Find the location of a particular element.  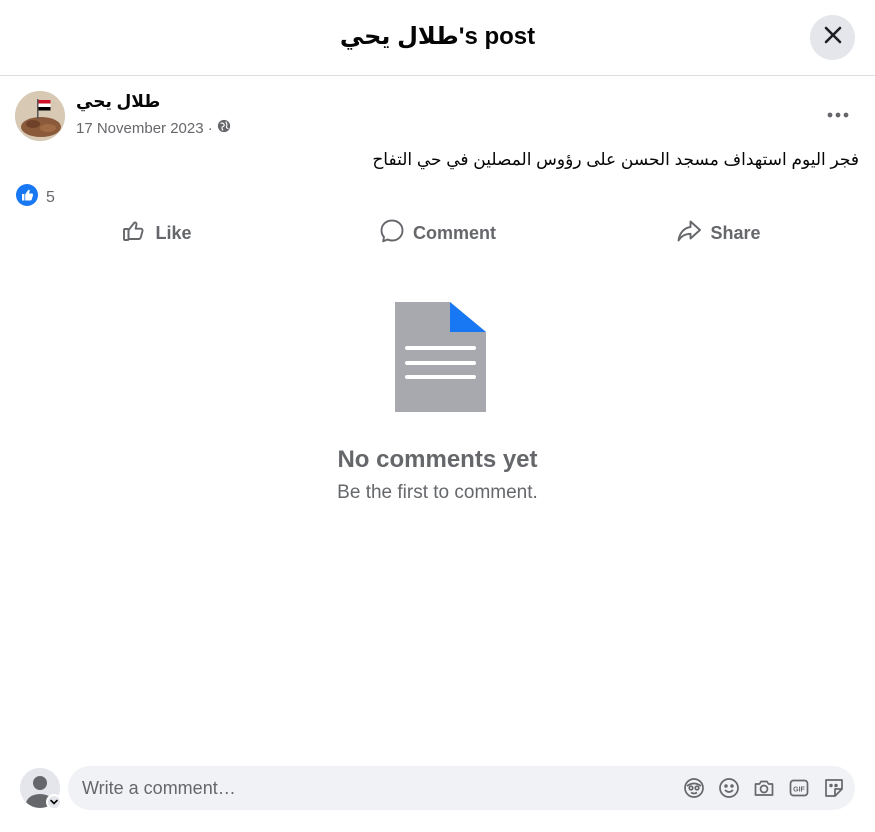

emoji-icon is located at coordinates (728, 787).